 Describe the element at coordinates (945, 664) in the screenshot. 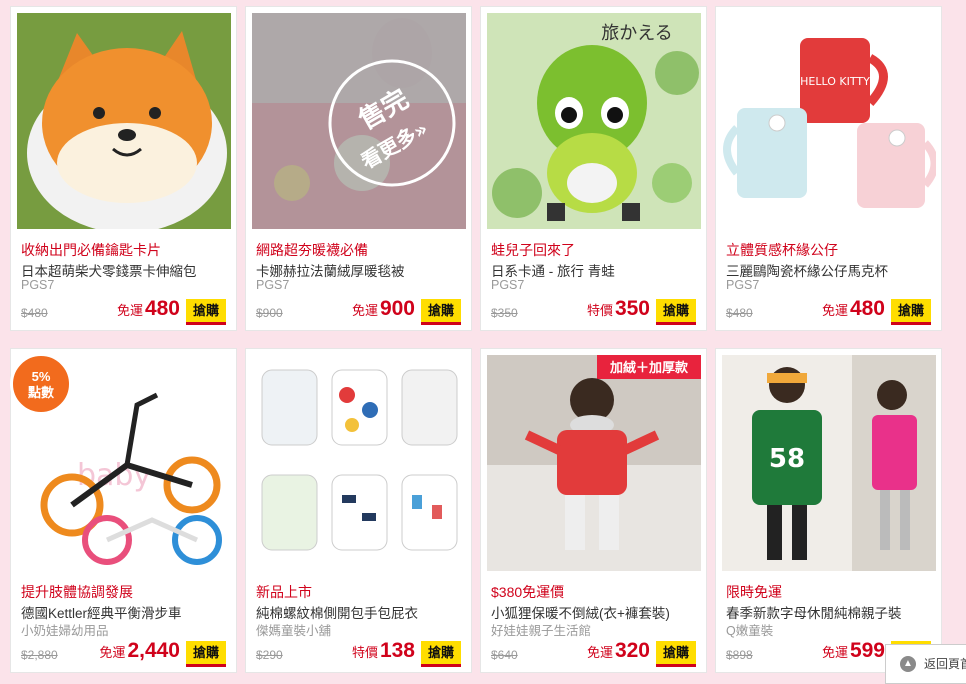

I see `back-to-top-label: 返回頁首` at that location.